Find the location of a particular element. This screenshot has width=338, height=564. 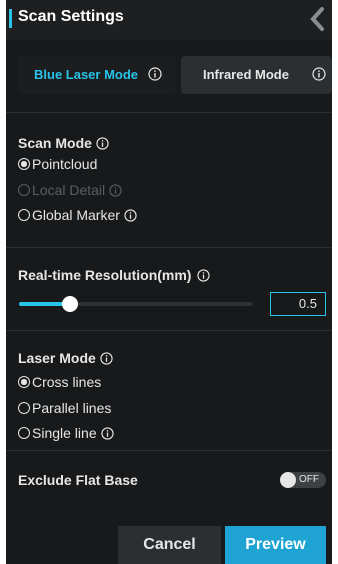

resolution-title-text: Real-time Resolution(mm) is located at coordinates (105, 275).